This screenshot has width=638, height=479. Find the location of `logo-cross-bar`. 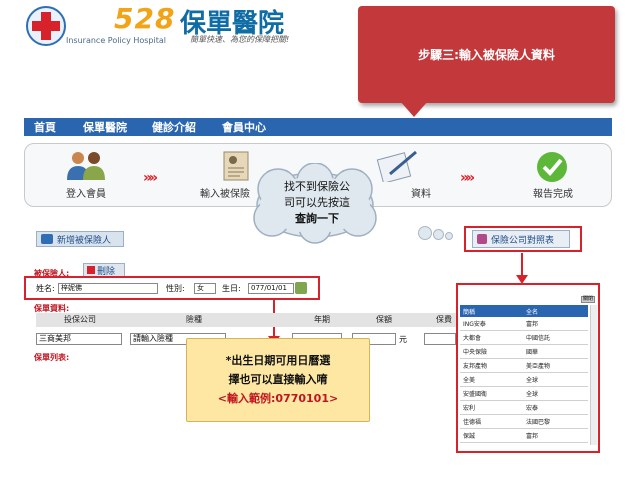

logo-cross-bar is located at coordinates (46, 26).